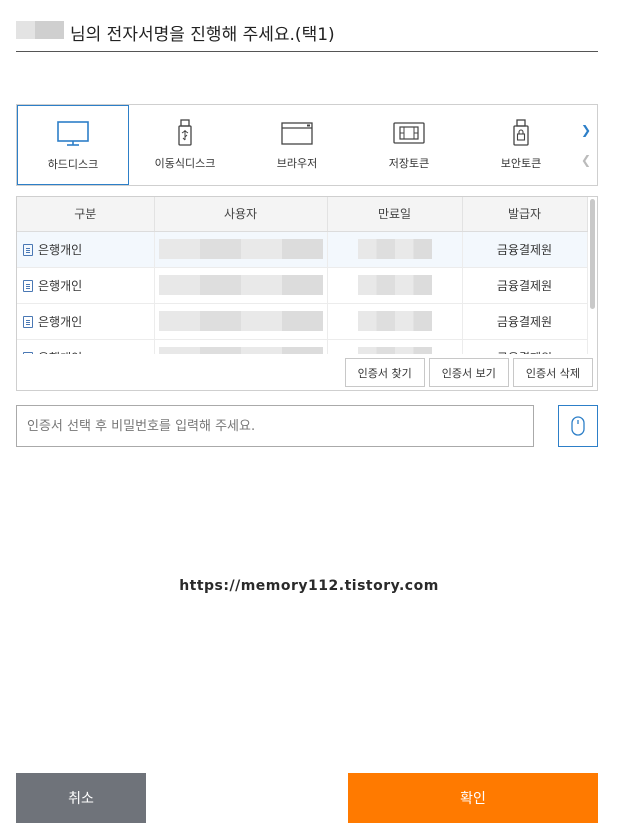 The width and height of the screenshot is (618, 837). Describe the element at coordinates (275, 426) in the screenshot. I see `password-input` at that location.